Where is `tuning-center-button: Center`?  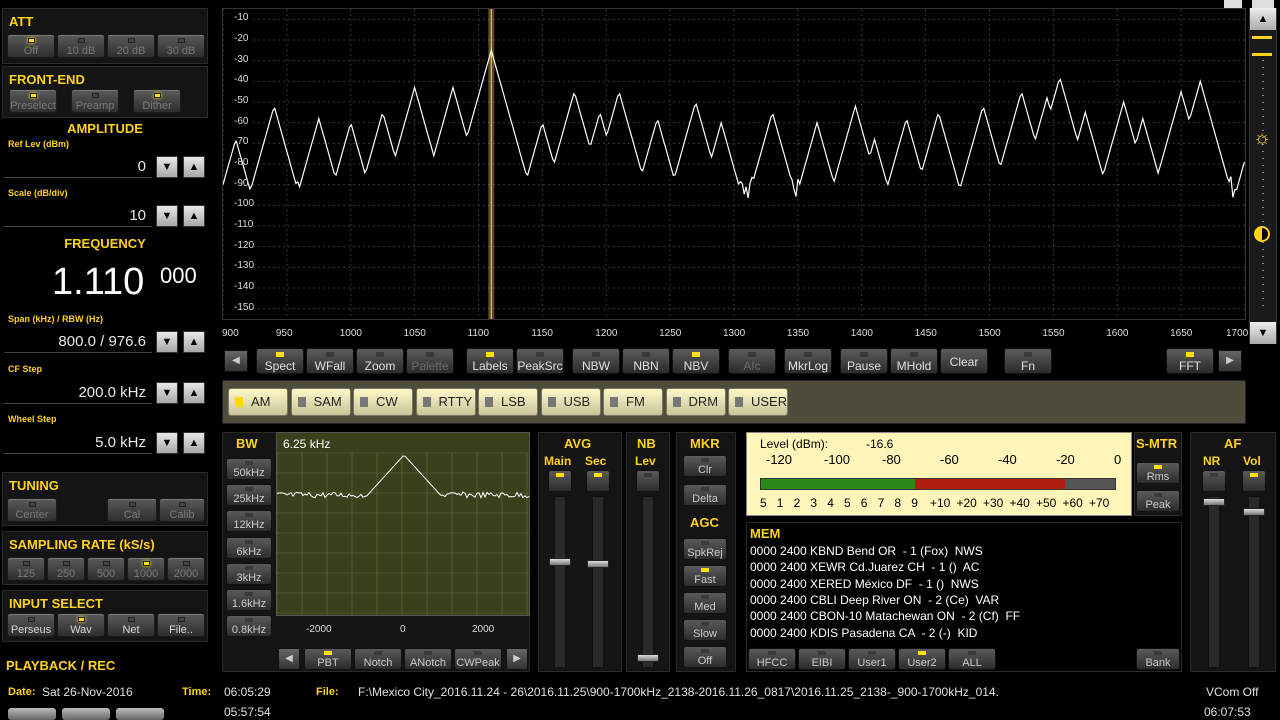 tuning-center-button: Center is located at coordinates (32, 510).